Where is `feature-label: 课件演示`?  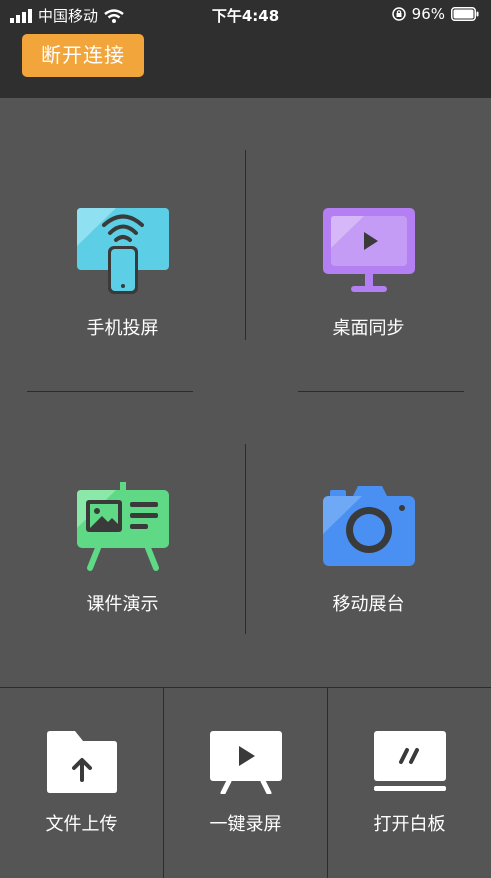 feature-label: 课件演示 is located at coordinates (122, 604).